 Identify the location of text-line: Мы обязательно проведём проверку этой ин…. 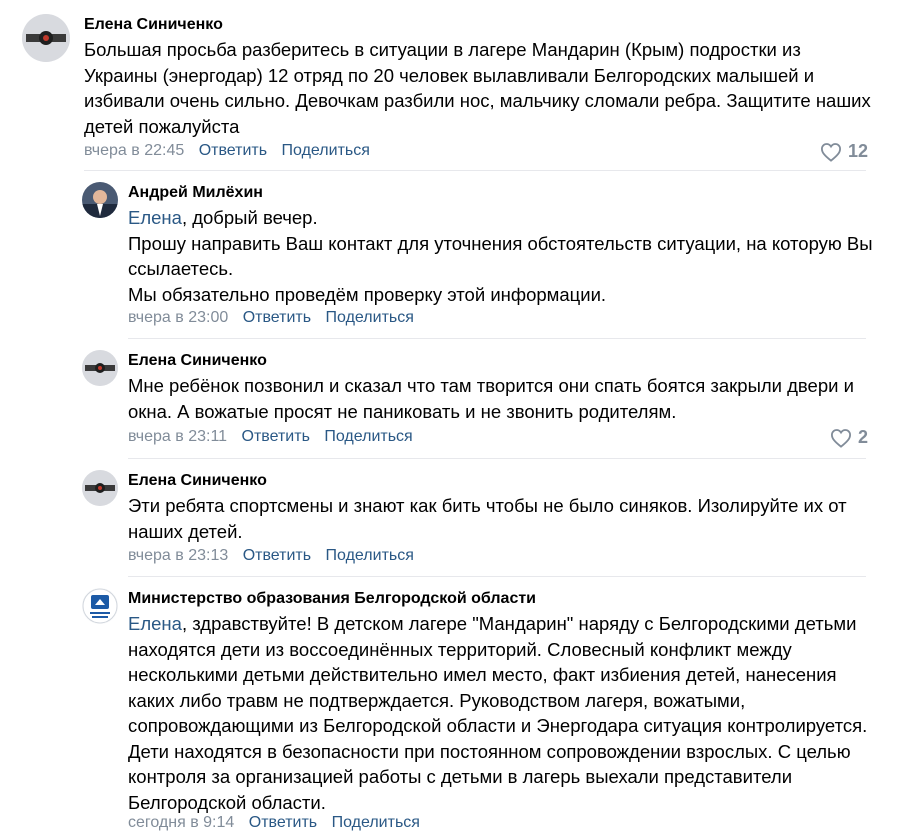
(367, 294).